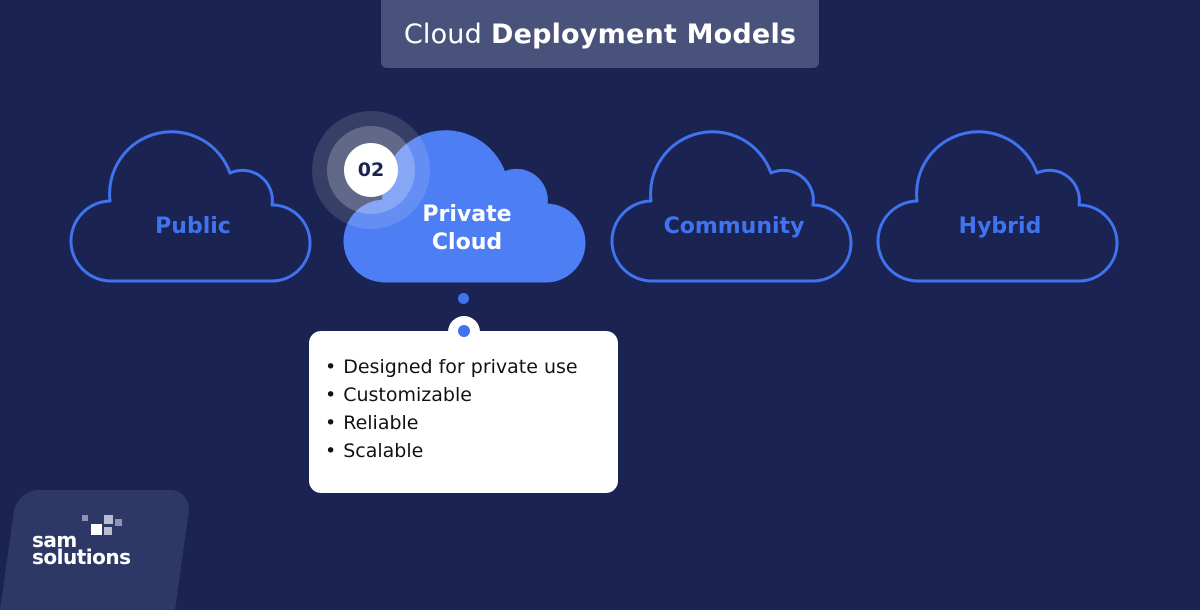 This screenshot has width=1200, height=610. I want to click on cloud-community: Community, so click(732, 207).